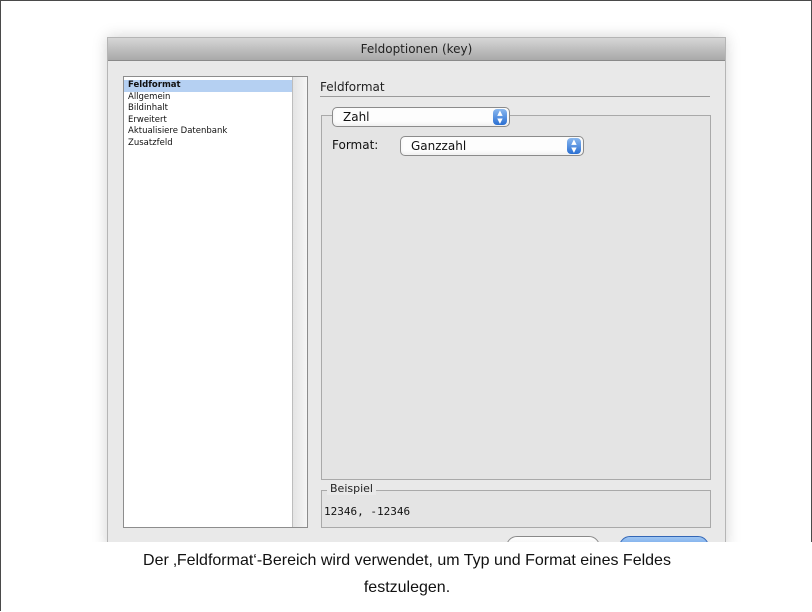 This screenshot has height=612, width=812. Describe the element at coordinates (416, 49) in the screenshot. I see `dialog-title: Feldoptionen (key)` at that location.